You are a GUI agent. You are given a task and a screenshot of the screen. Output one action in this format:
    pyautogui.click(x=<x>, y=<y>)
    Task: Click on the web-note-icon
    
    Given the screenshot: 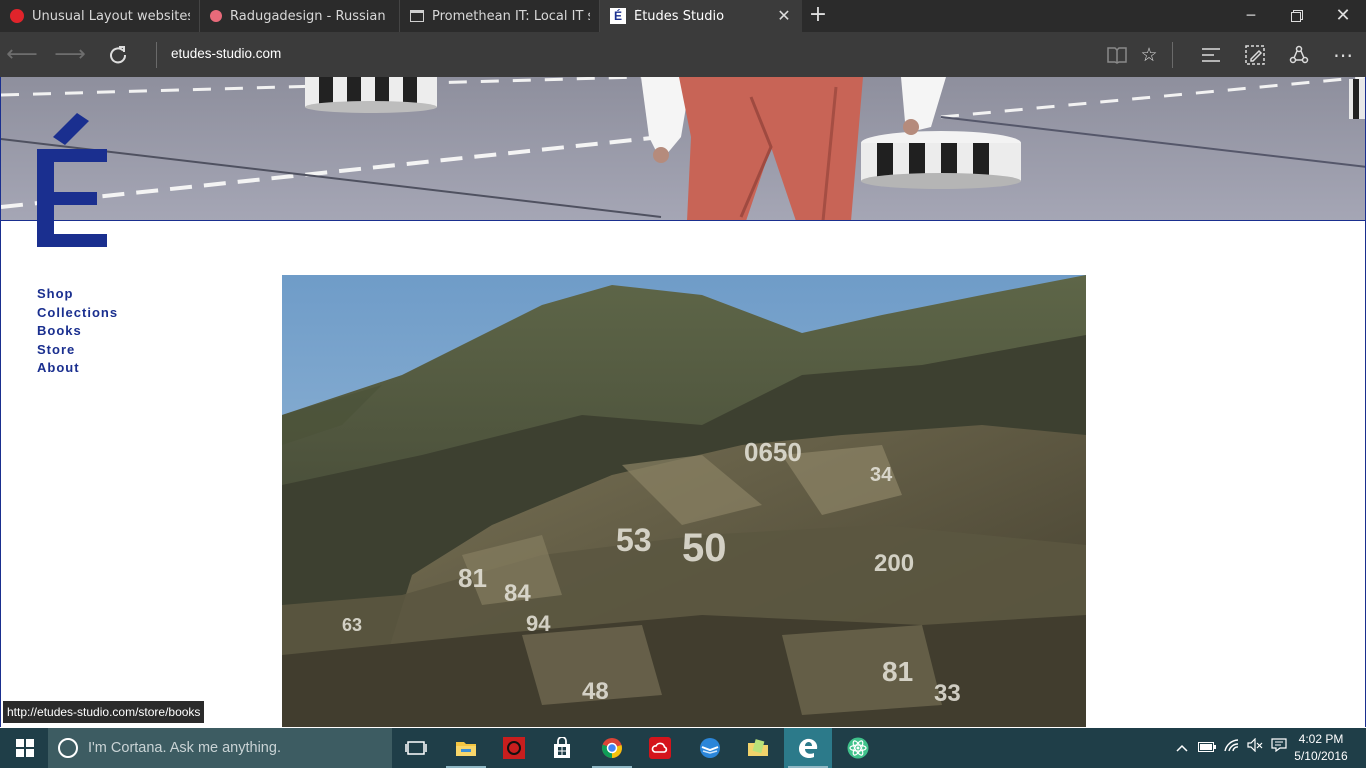 What is the action you would take?
    pyautogui.click(x=1255, y=55)
    